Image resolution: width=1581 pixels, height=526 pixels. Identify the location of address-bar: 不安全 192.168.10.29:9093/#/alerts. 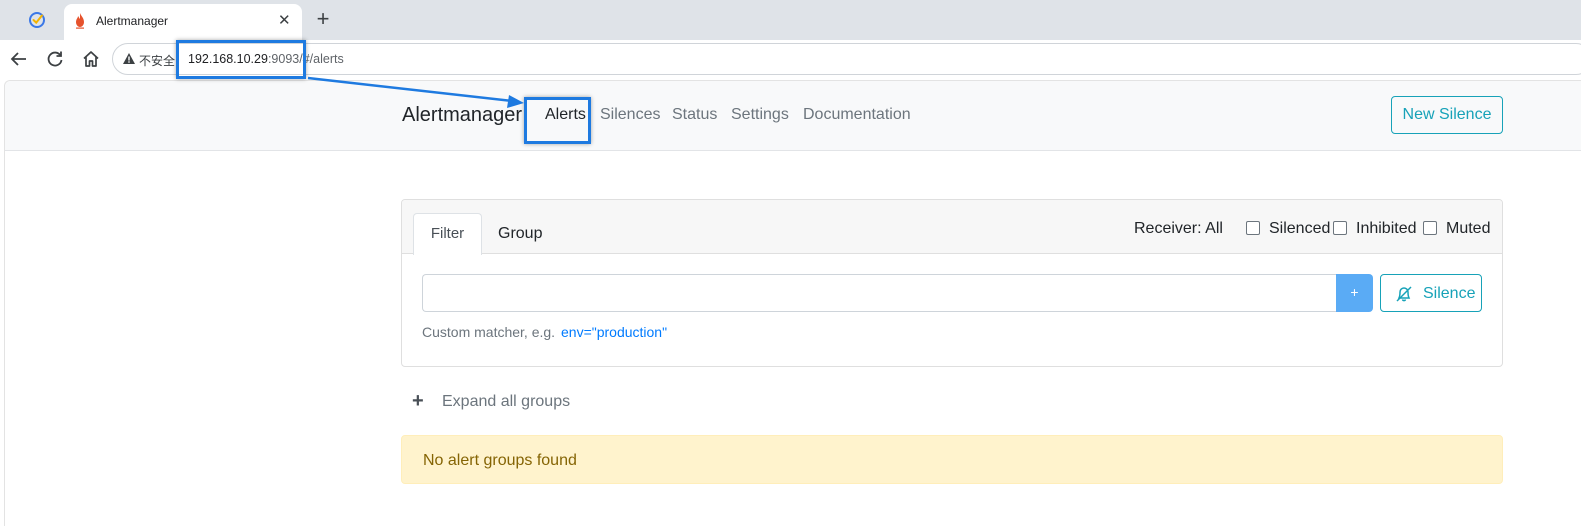
(846, 59).